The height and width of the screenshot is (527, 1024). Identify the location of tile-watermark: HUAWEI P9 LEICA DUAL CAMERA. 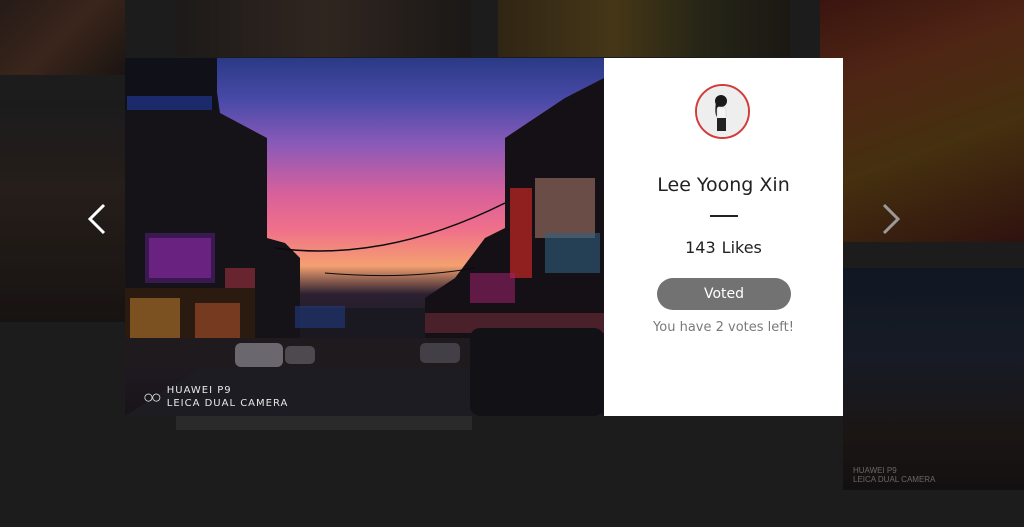
(894, 475).